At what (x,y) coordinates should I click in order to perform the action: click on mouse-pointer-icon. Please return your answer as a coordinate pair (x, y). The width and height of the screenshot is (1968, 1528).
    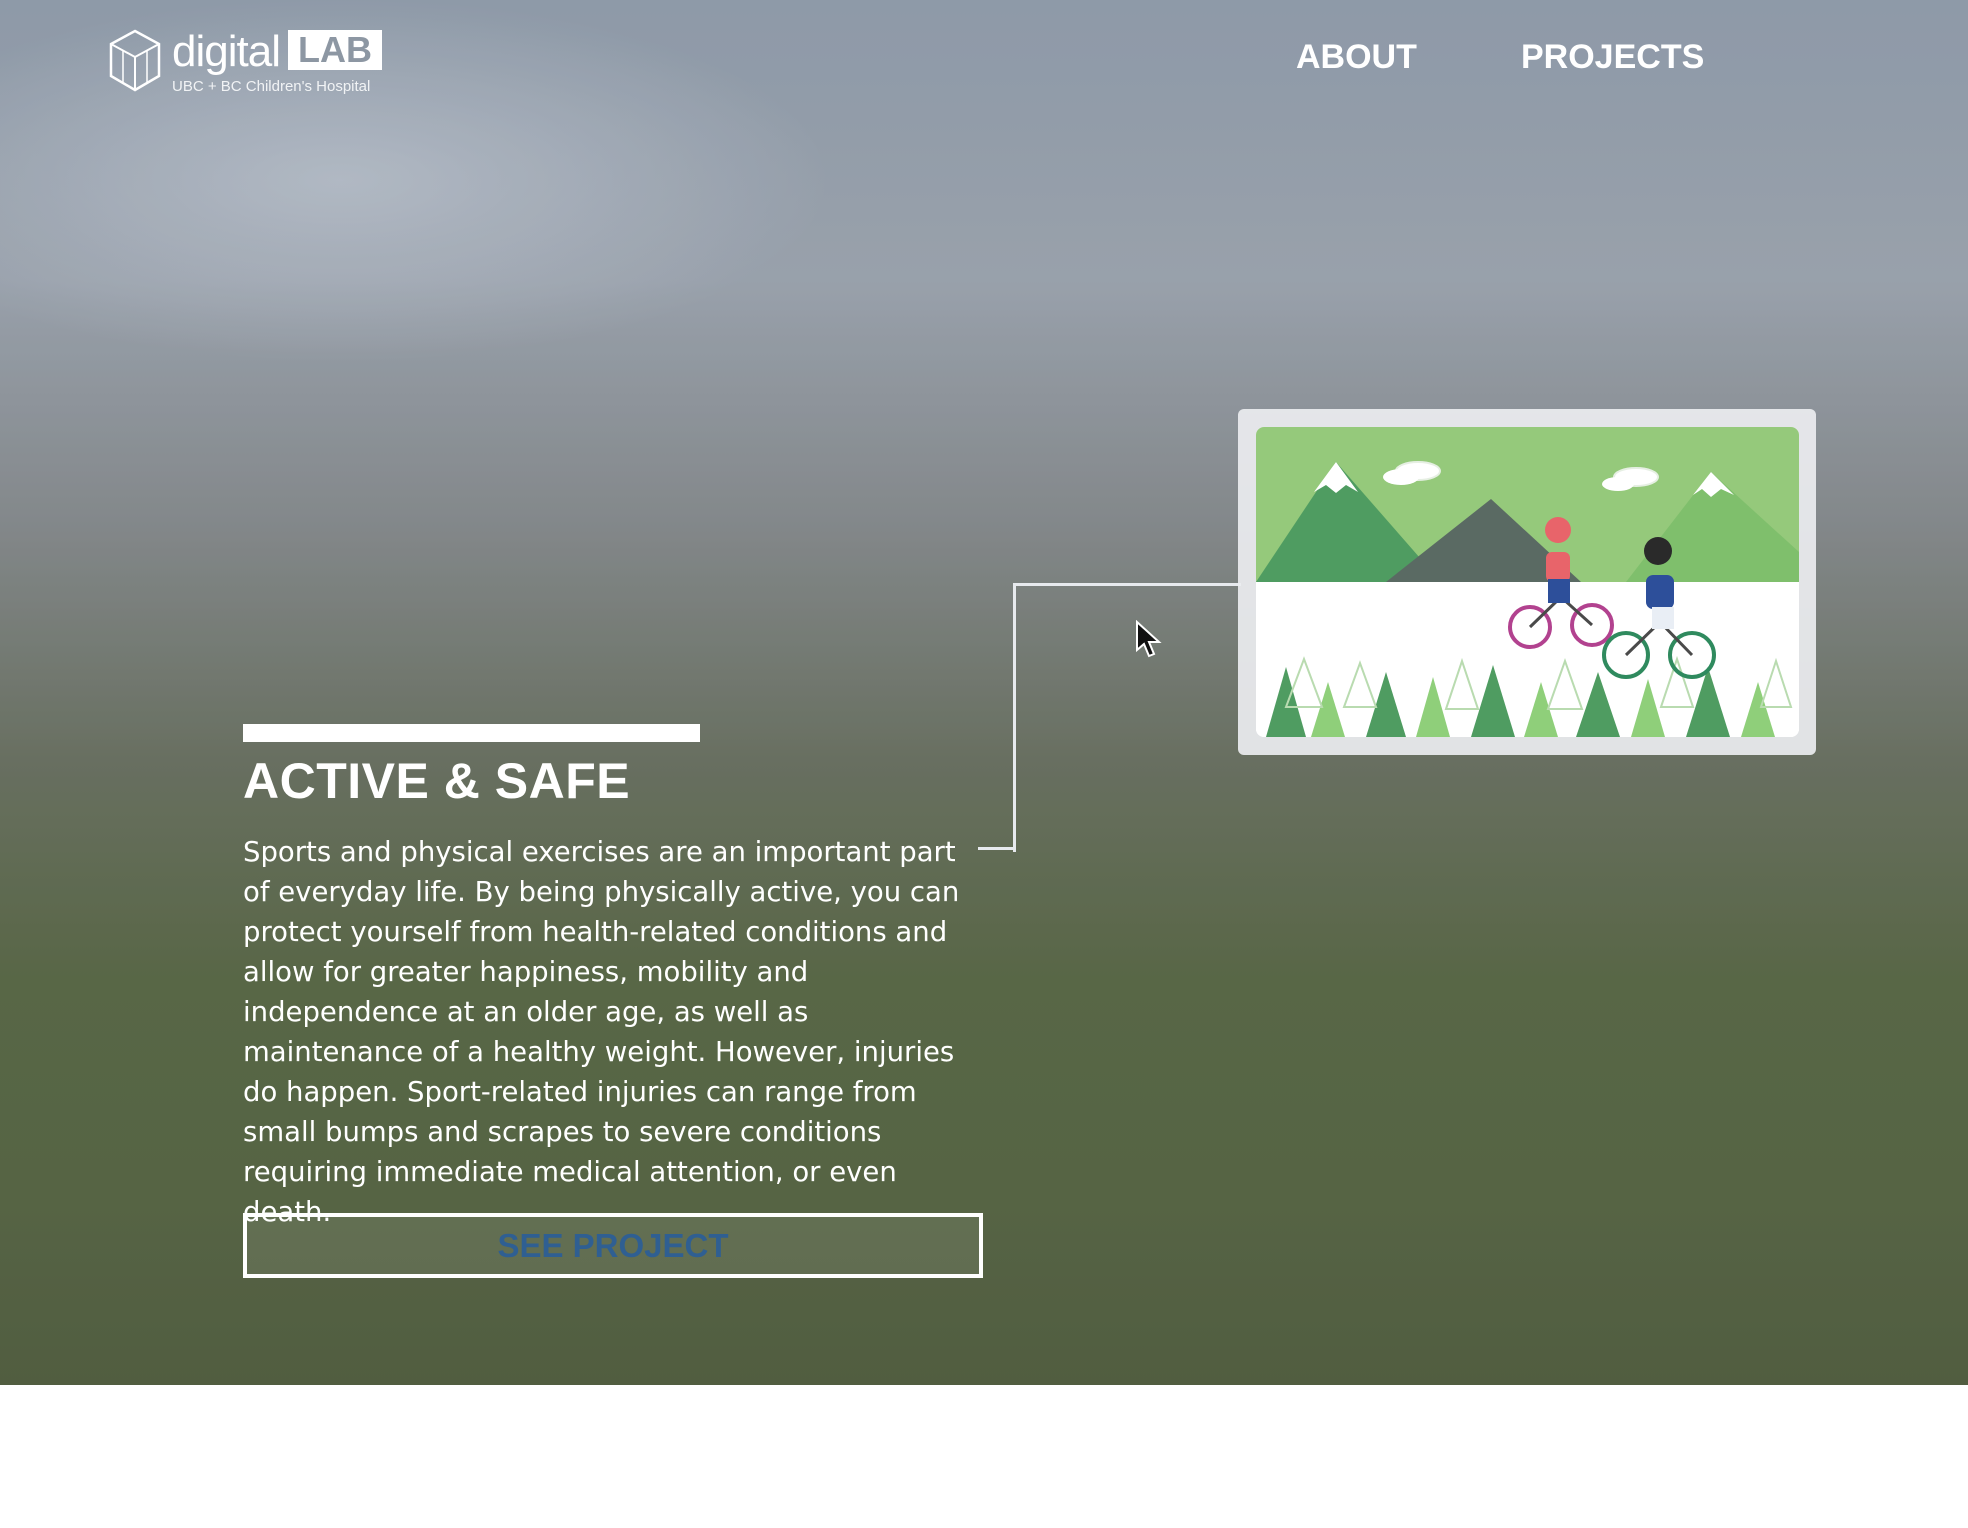
    Looking at the image, I should click on (1149, 639).